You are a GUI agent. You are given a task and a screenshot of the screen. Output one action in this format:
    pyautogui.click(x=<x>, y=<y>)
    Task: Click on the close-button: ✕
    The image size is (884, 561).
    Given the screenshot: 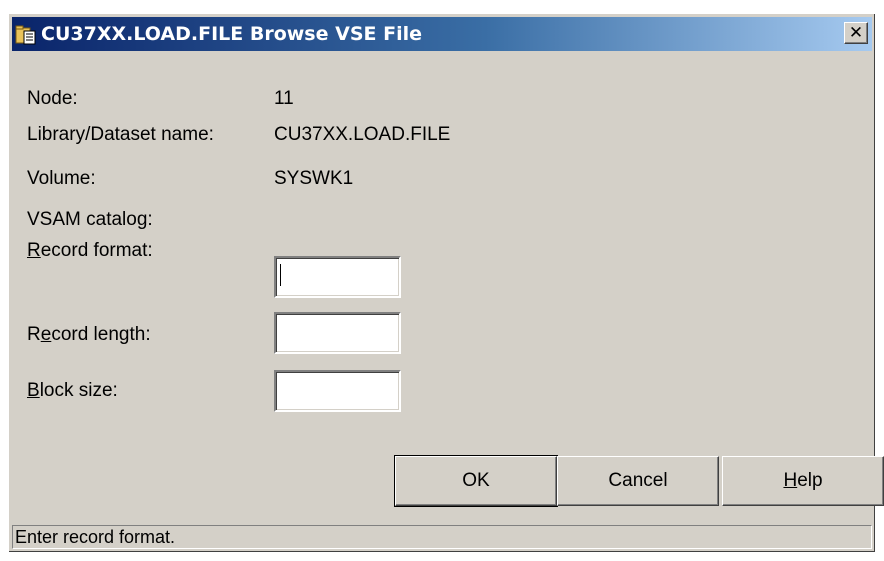 What is the action you would take?
    pyautogui.click(x=856, y=33)
    